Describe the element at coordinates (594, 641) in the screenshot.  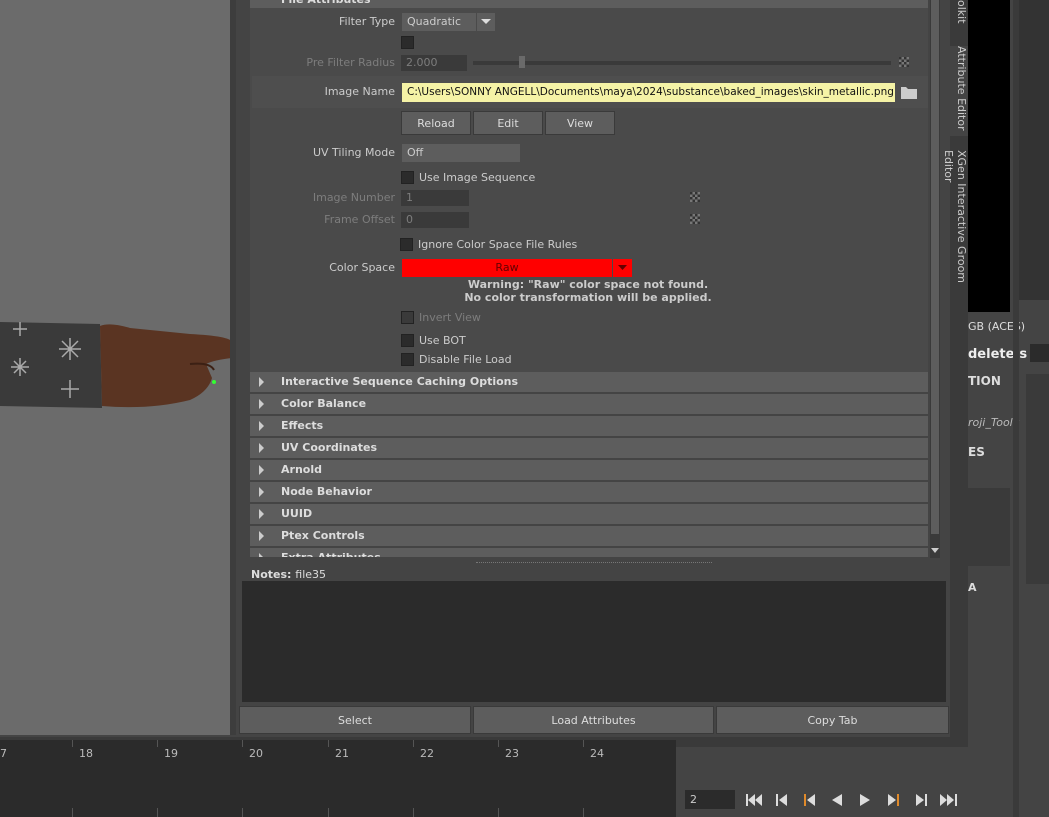
I see `notes-textarea` at that location.